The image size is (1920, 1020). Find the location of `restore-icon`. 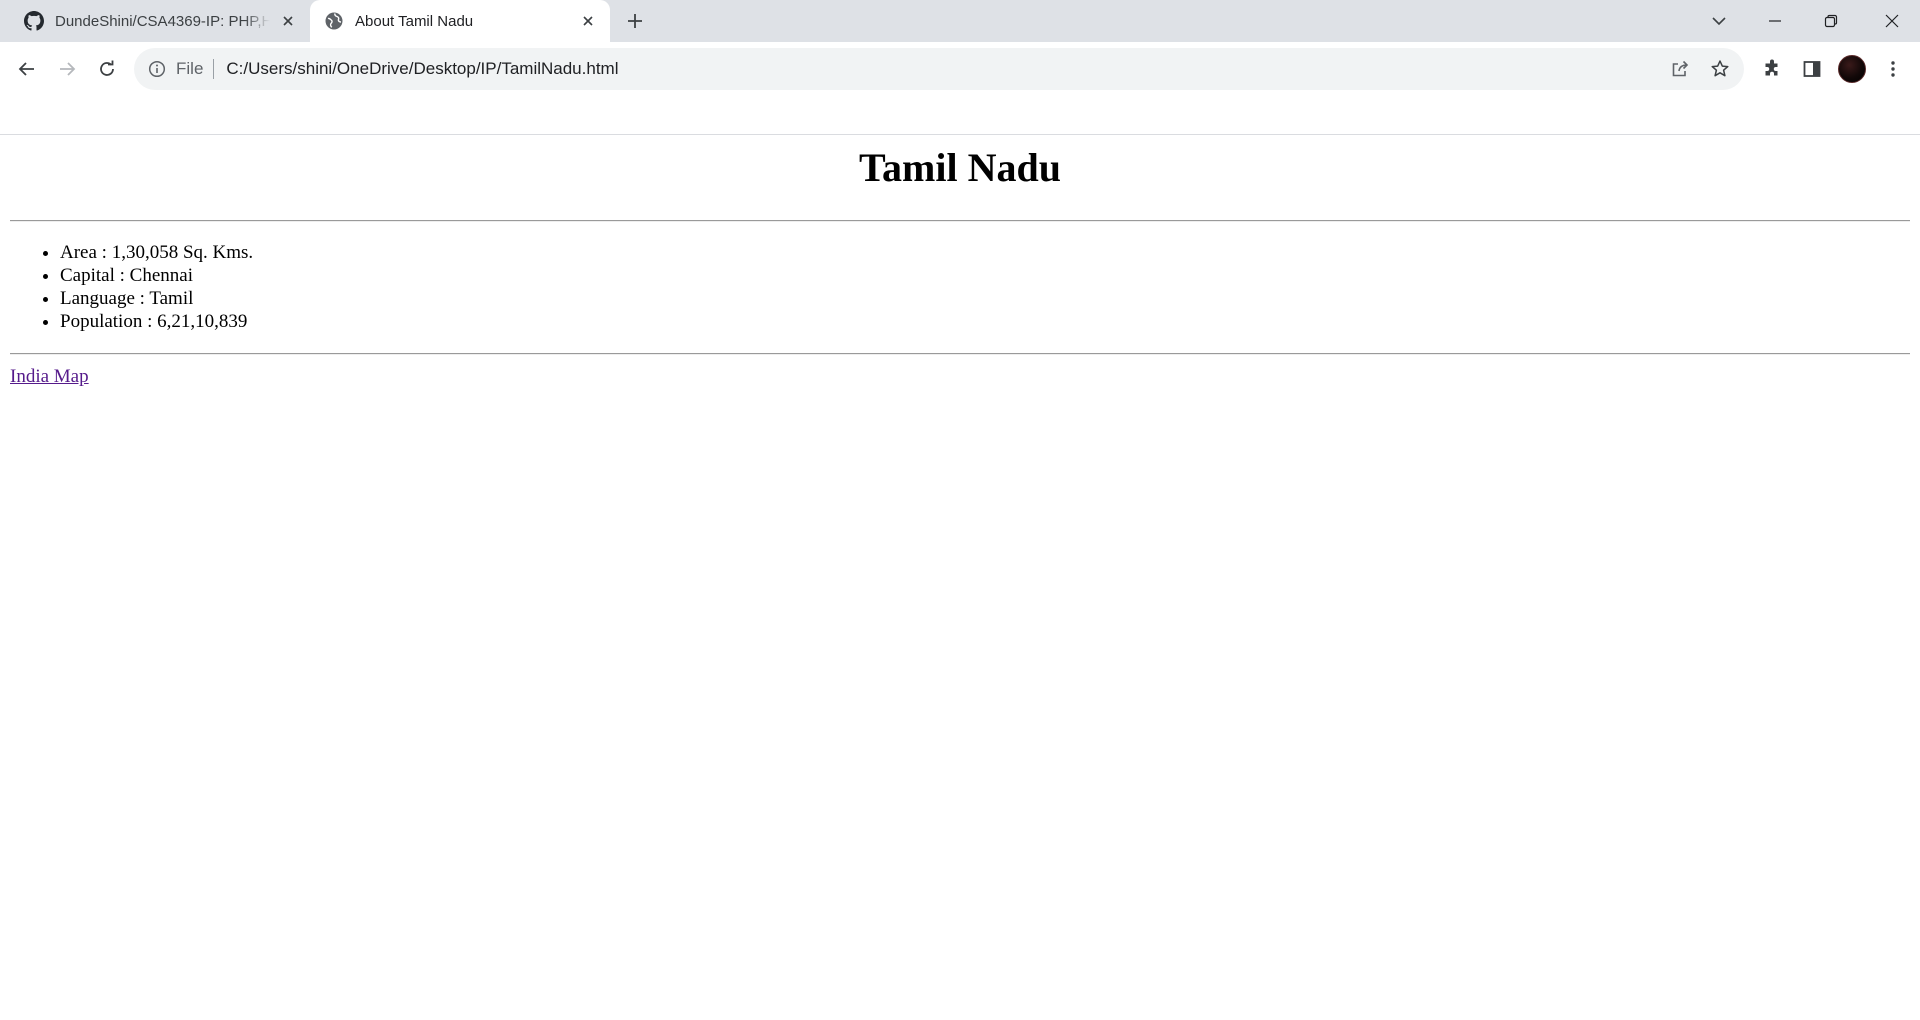

restore-icon is located at coordinates (1831, 21).